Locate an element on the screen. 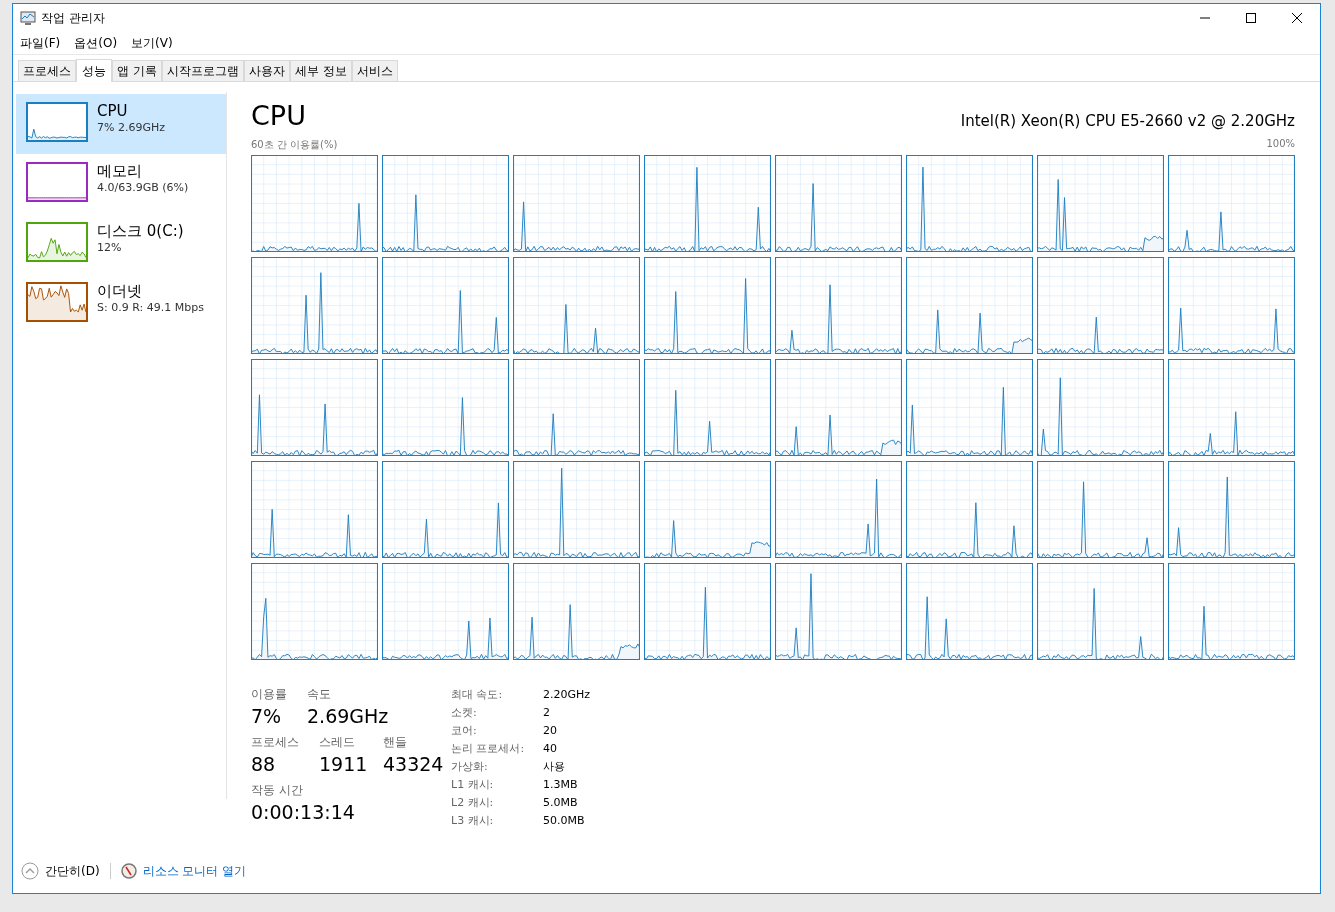 The width and height of the screenshot is (1335, 912). menu-item: 파일(F) is located at coordinates (40, 43).